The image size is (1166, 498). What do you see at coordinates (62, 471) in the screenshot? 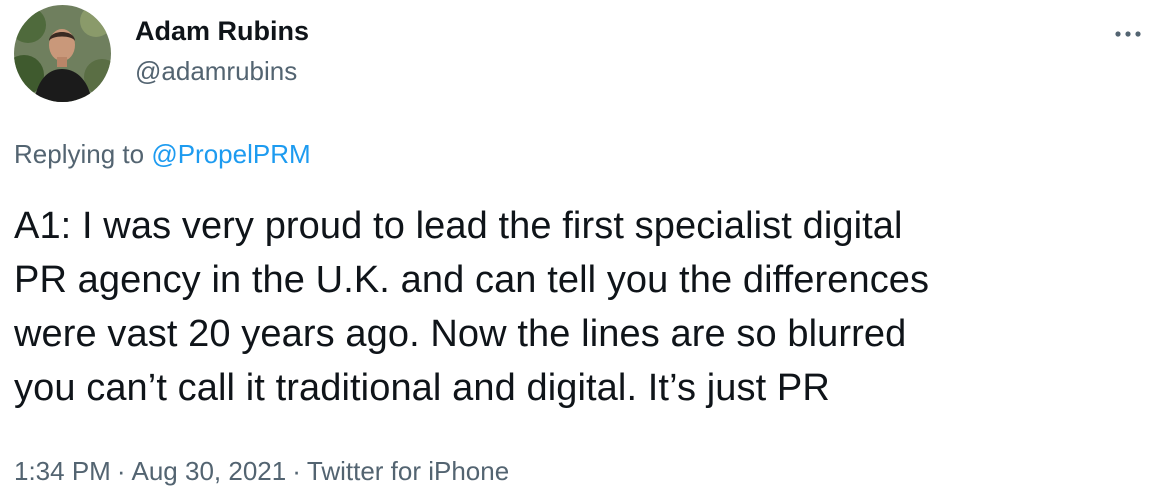
I see `tweet-time: 1:34 PM` at bounding box center [62, 471].